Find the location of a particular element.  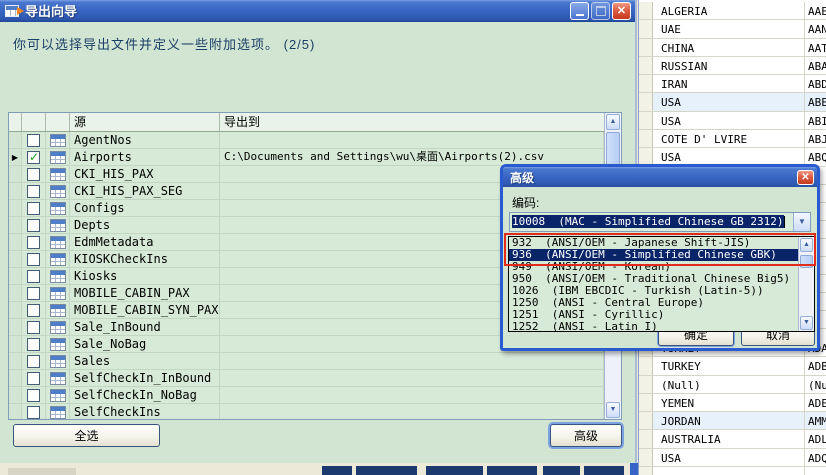

airport-code-cell: ADQ is located at coordinates (815, 457).